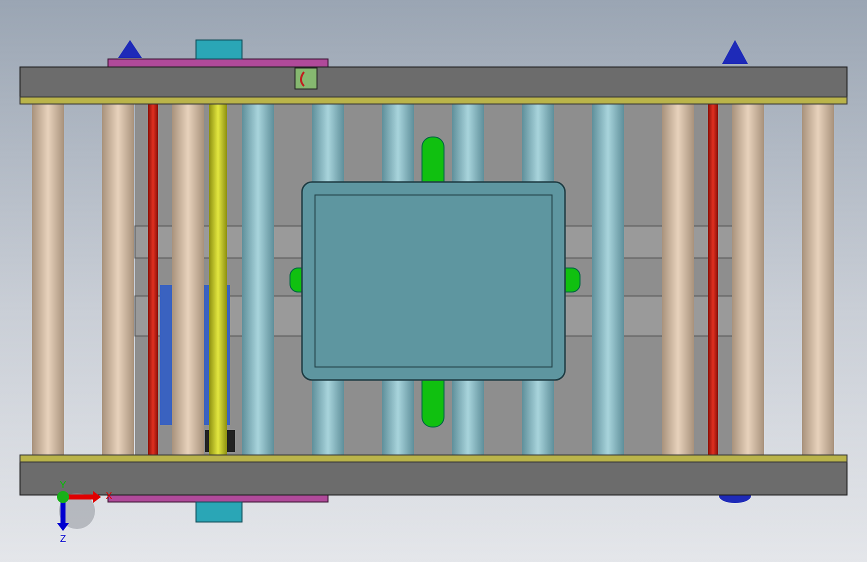 This screenshot has height=562, width=867. I want to click on origin-sphere-icon, so click(63, 497).